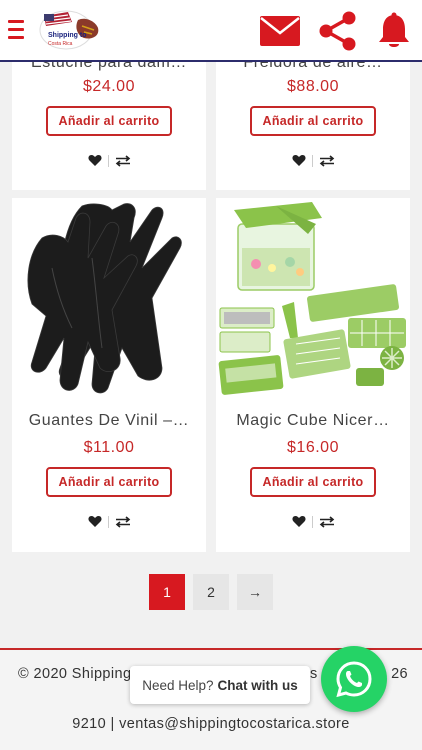 This screenshot has width=422, height=750. Describe the element at coordinates (211, 31) in the screenshot. I see `site-header: Shipping to Costa Rica` at that location.